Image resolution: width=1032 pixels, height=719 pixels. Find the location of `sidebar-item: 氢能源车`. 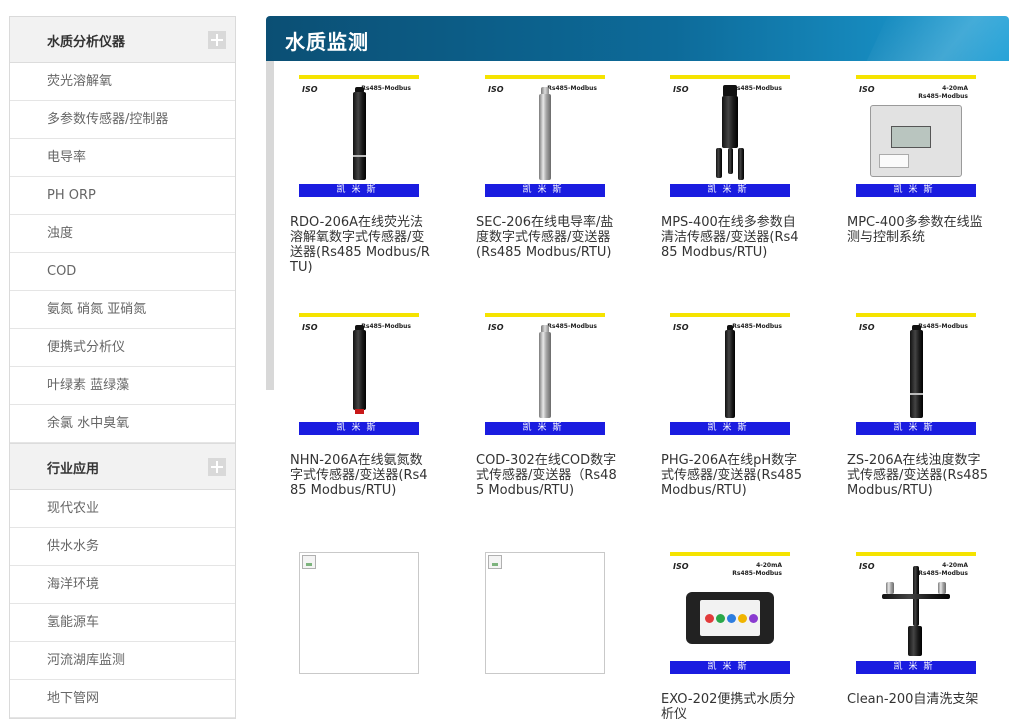

sidebar-item: 氢能源车 is located at coordinates (122, 623).